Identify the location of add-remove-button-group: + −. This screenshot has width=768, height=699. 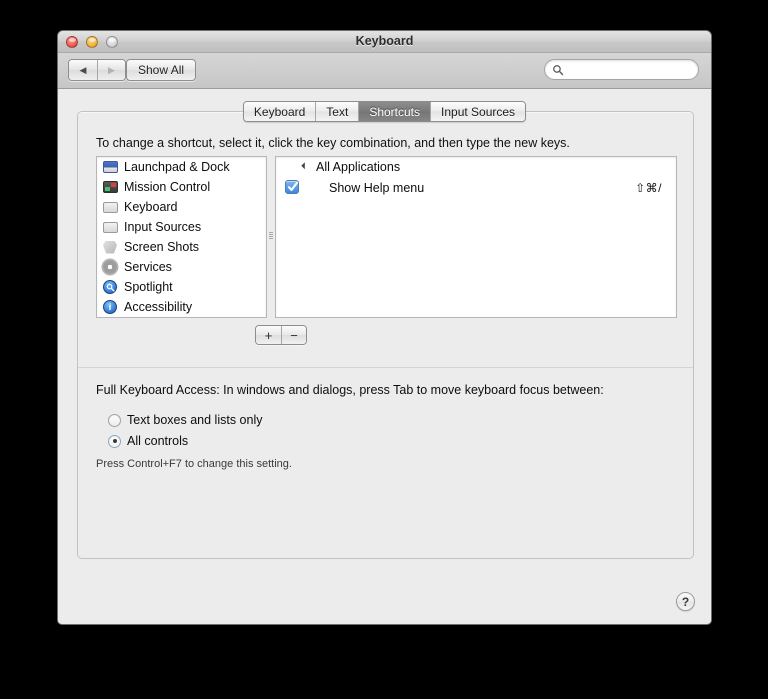
(281, 335).